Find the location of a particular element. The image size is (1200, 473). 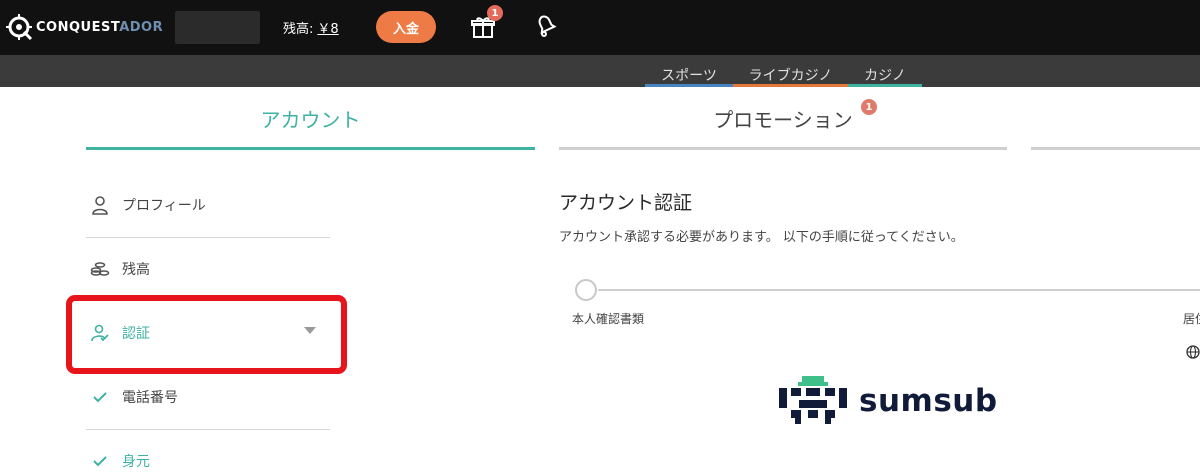

sidebar-item-label: プロフィール is located at coordinates (164, 206).